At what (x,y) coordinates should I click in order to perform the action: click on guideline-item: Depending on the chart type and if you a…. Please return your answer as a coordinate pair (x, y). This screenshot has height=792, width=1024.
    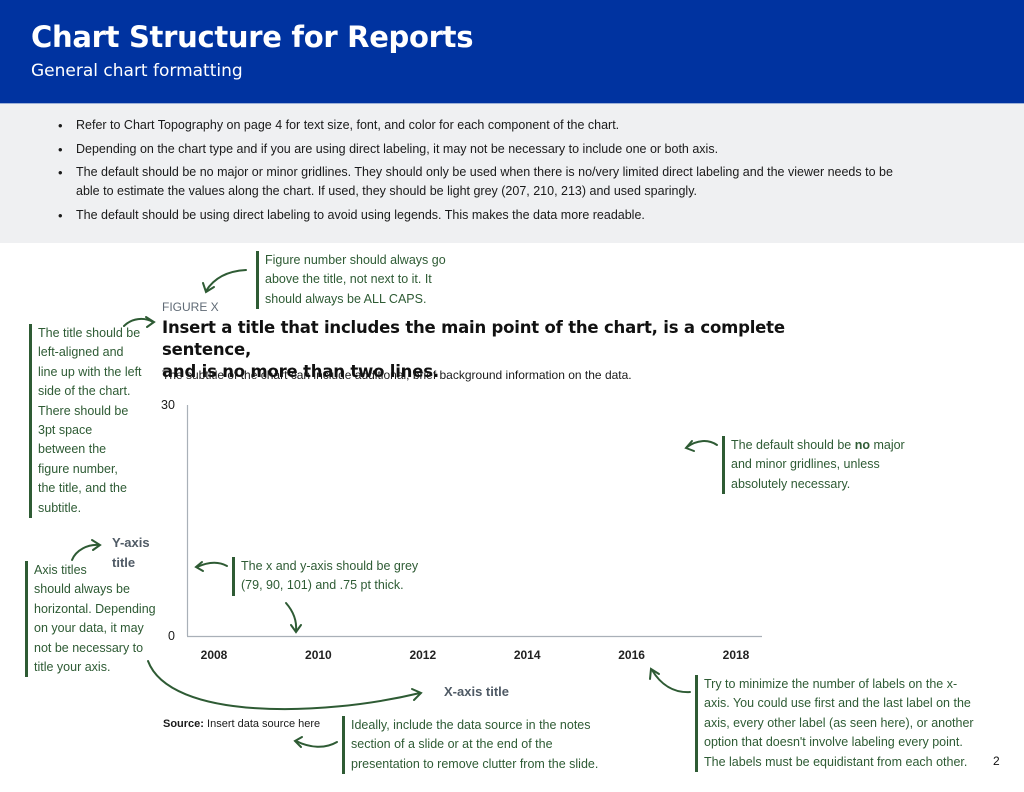
    Looking at the image, I should click on (517, 149).